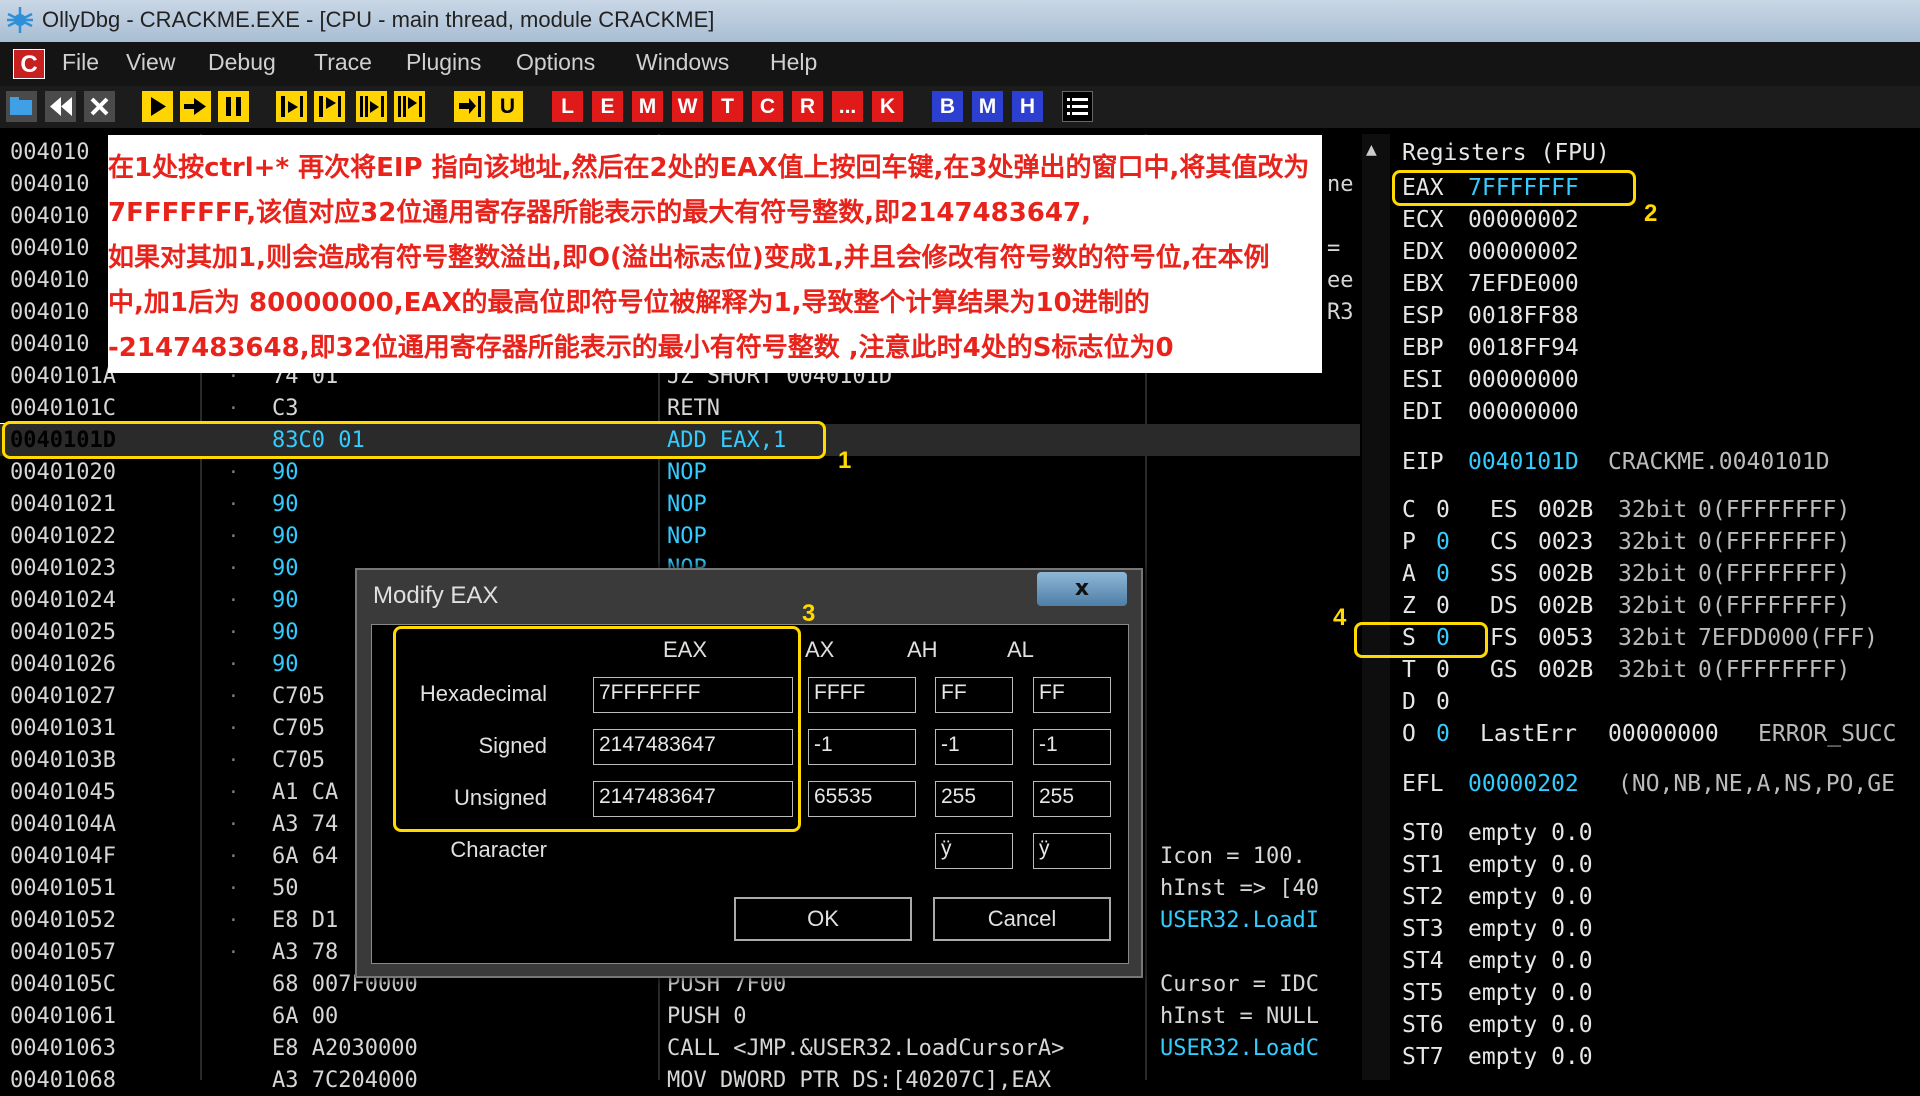 This screenshot has width=1920, height=1096. I want to click on execute-till-return-icon, so click(469, 106).